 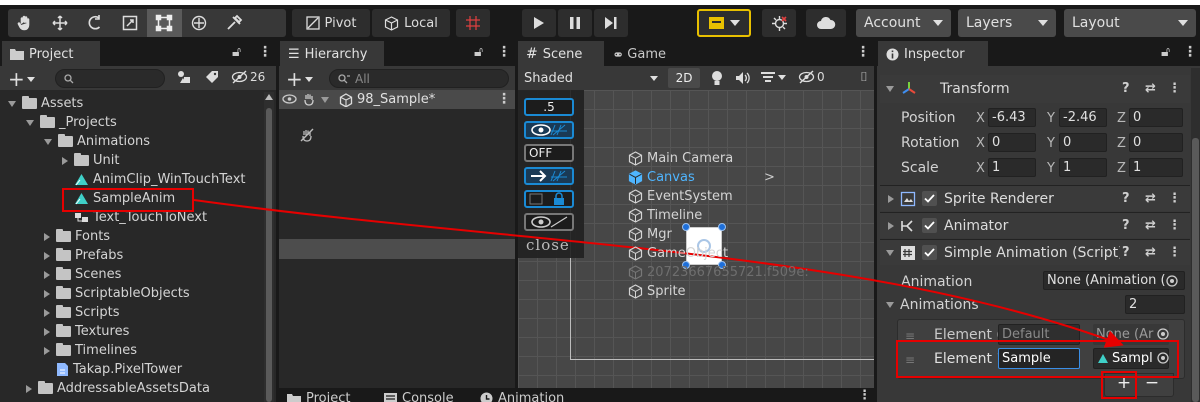 I want to click on hierarchy-item-label: Main Camera, so click(x=690, y=158).